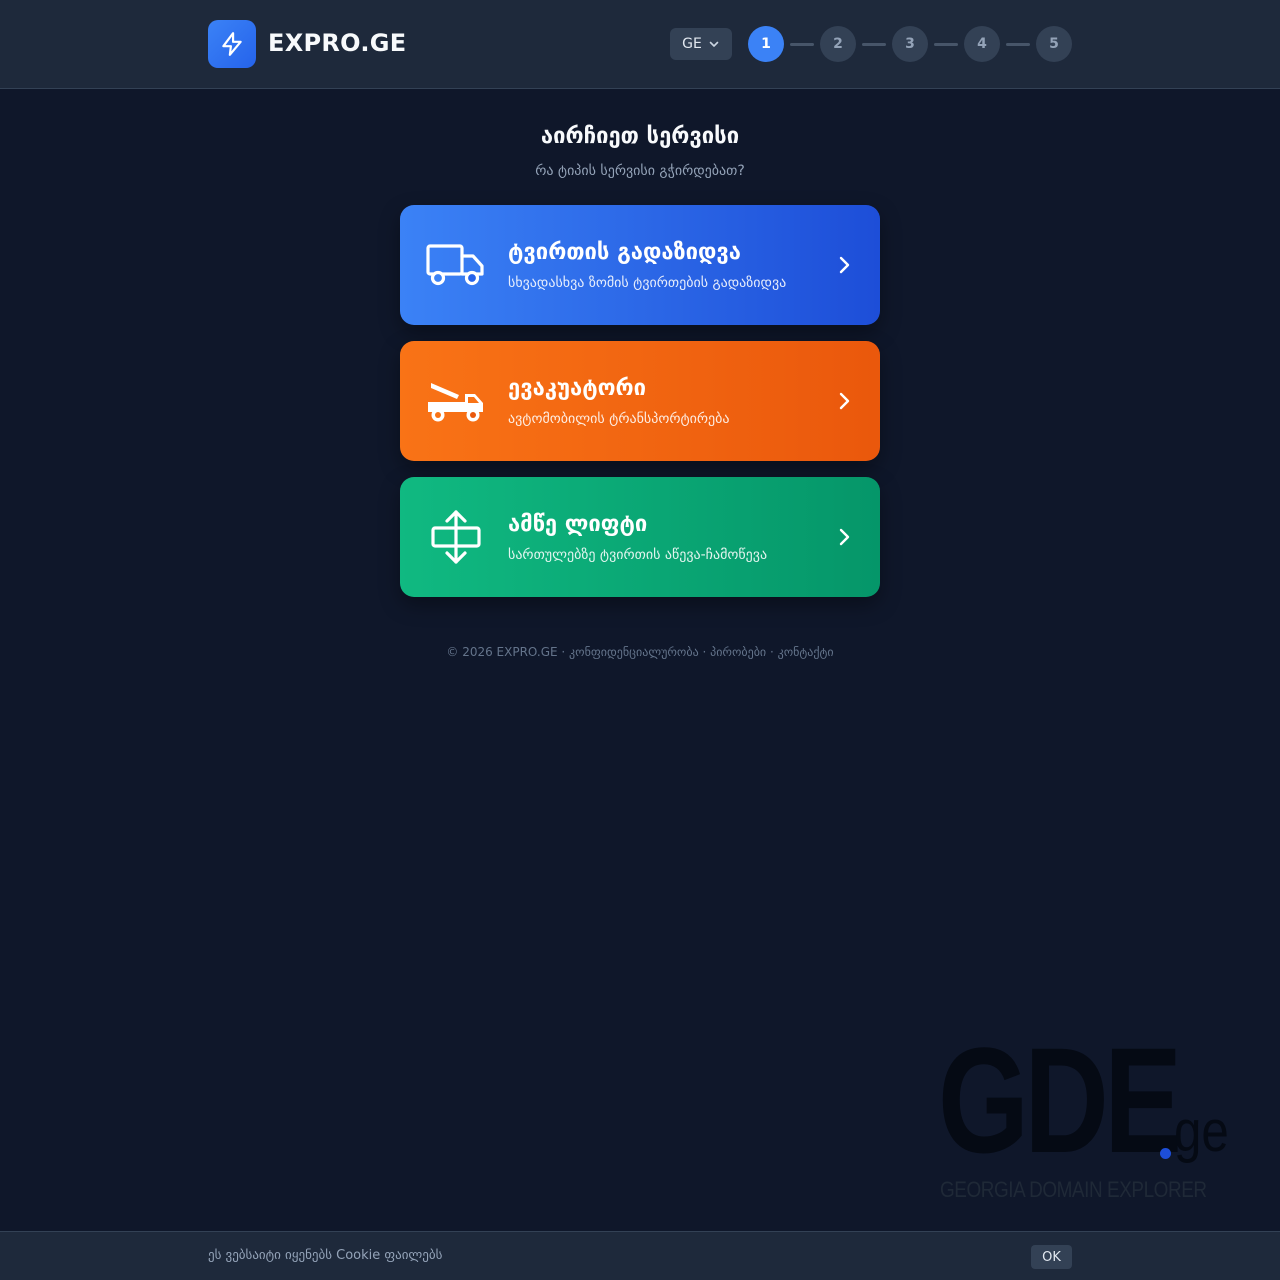  I want to click on language-select: GE, so click(701, 44).